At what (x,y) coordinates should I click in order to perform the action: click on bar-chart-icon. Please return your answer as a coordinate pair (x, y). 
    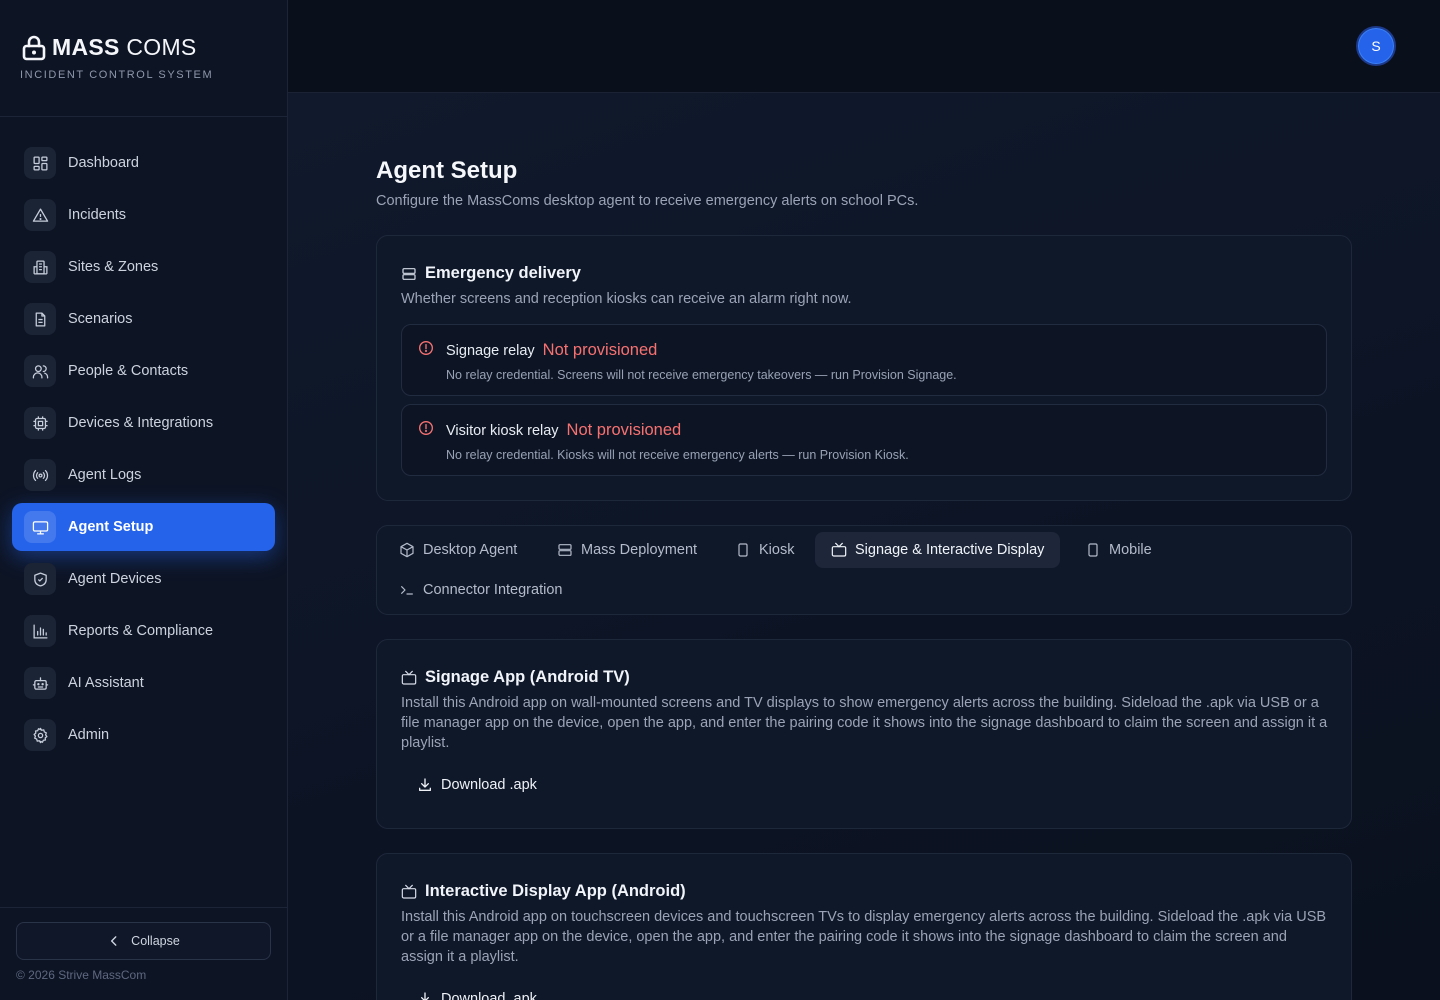
    Looking at the image, I should click on (40, 631).